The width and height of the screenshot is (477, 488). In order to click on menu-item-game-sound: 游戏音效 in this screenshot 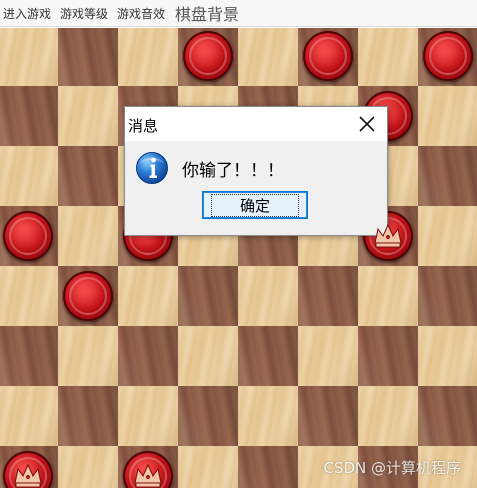, I will do `click(141, 13)`.